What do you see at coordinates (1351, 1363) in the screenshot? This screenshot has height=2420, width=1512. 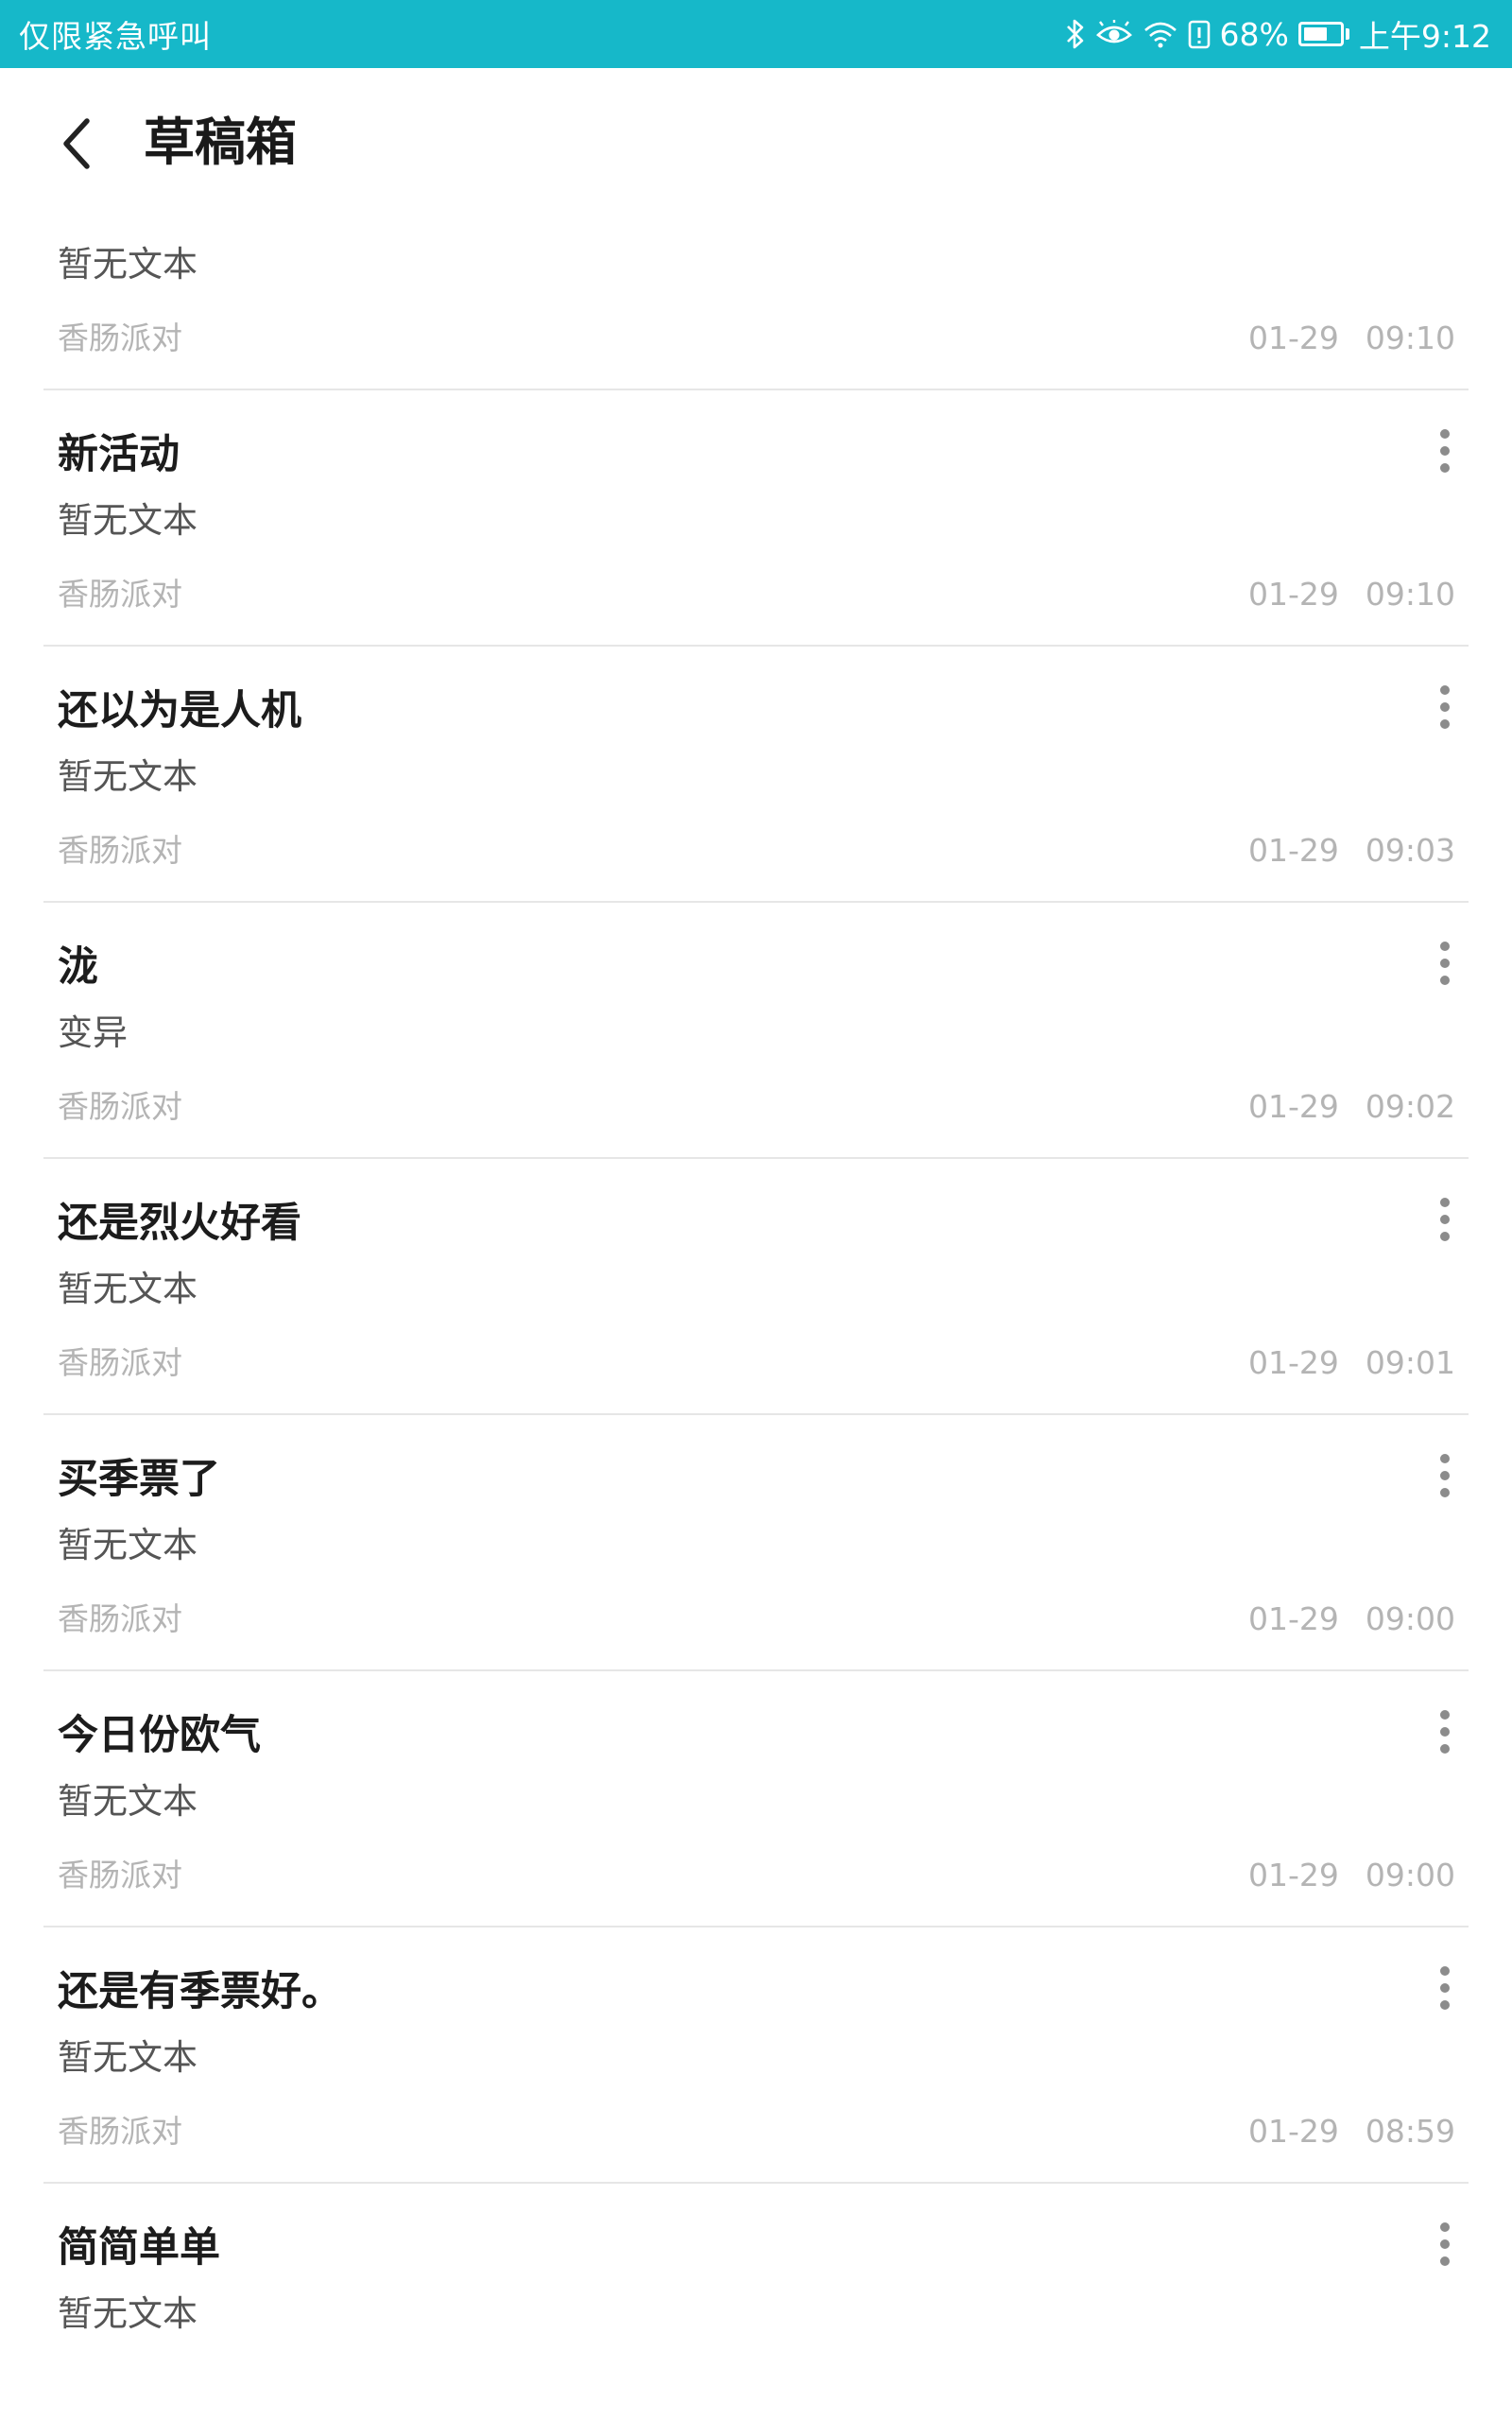 I see `draft-timestamp: 01-29 09:01` at bounding box center [1351, 1363].